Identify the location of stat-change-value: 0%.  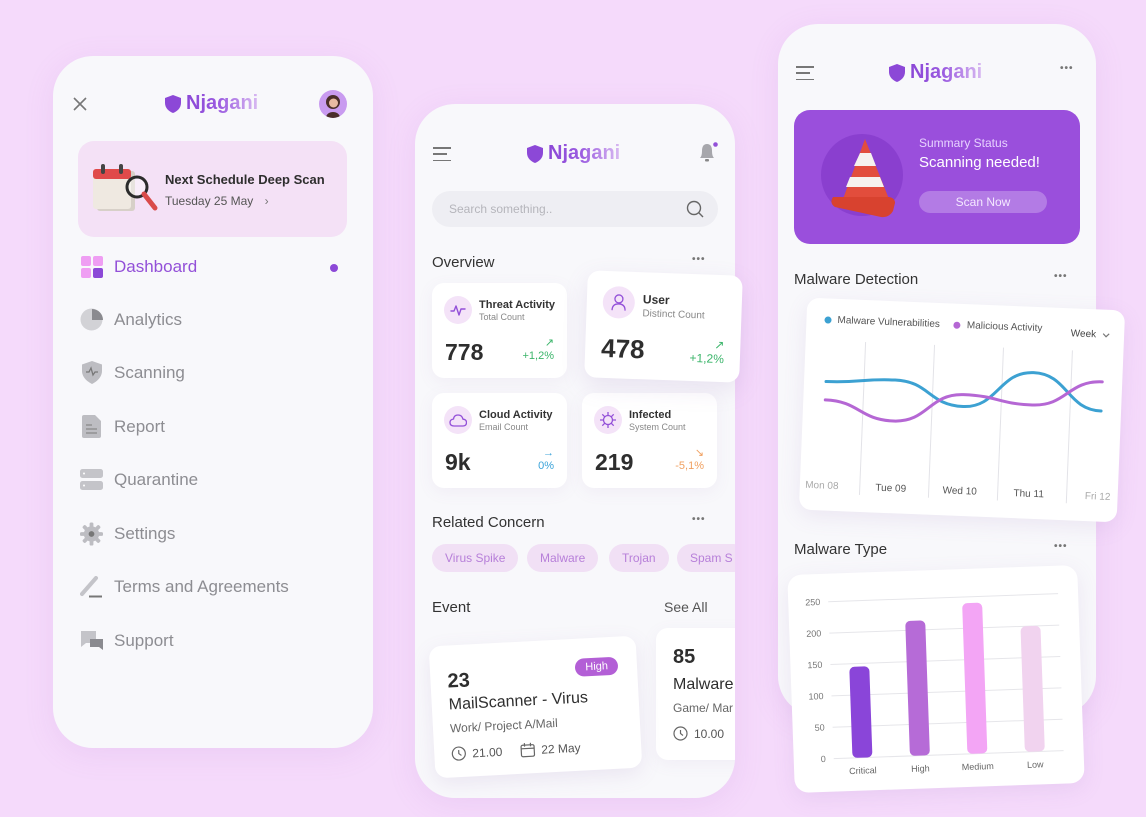
(546, 466).